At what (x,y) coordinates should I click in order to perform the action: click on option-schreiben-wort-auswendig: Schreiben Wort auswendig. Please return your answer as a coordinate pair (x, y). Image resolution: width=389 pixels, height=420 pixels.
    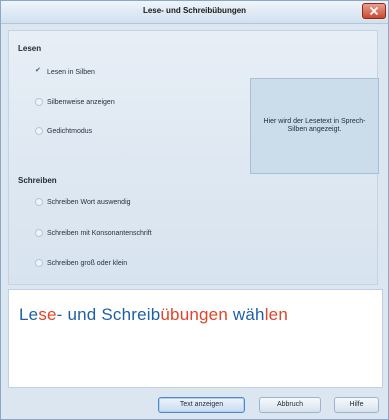
    Looking at the image, I should click on (83, 202).